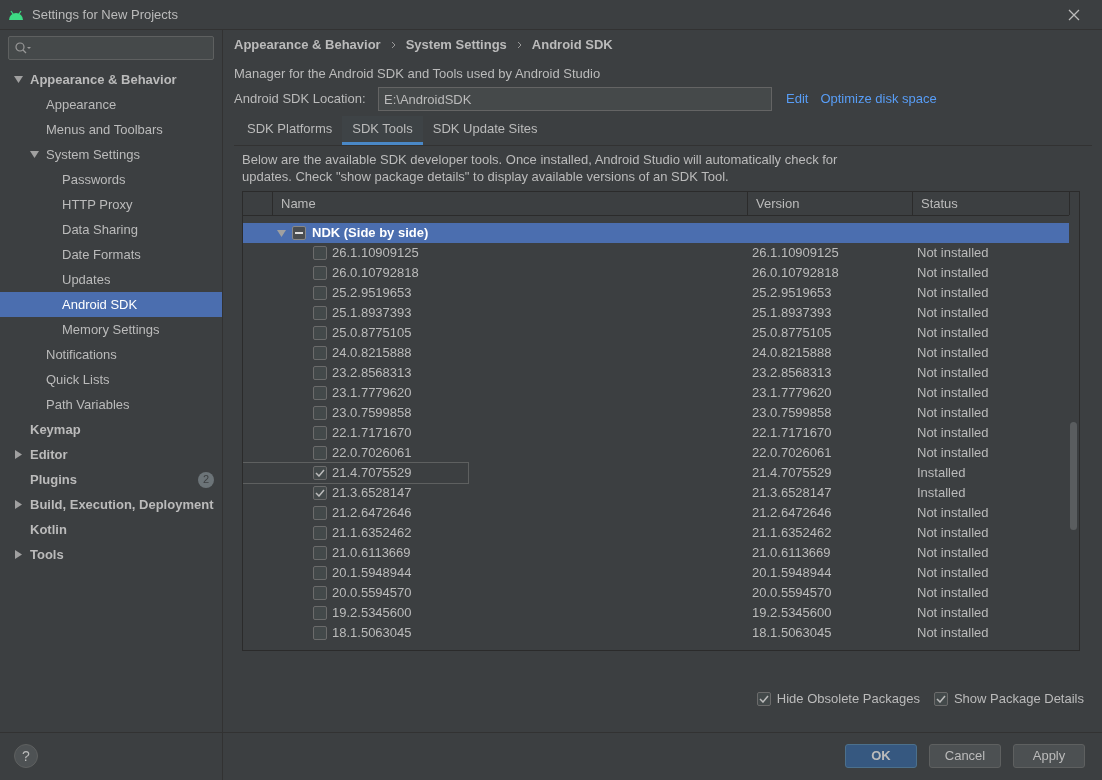 The height and width of the screenshot is (780, 1102). I want to click on column-header: Status, so click(991, 203).